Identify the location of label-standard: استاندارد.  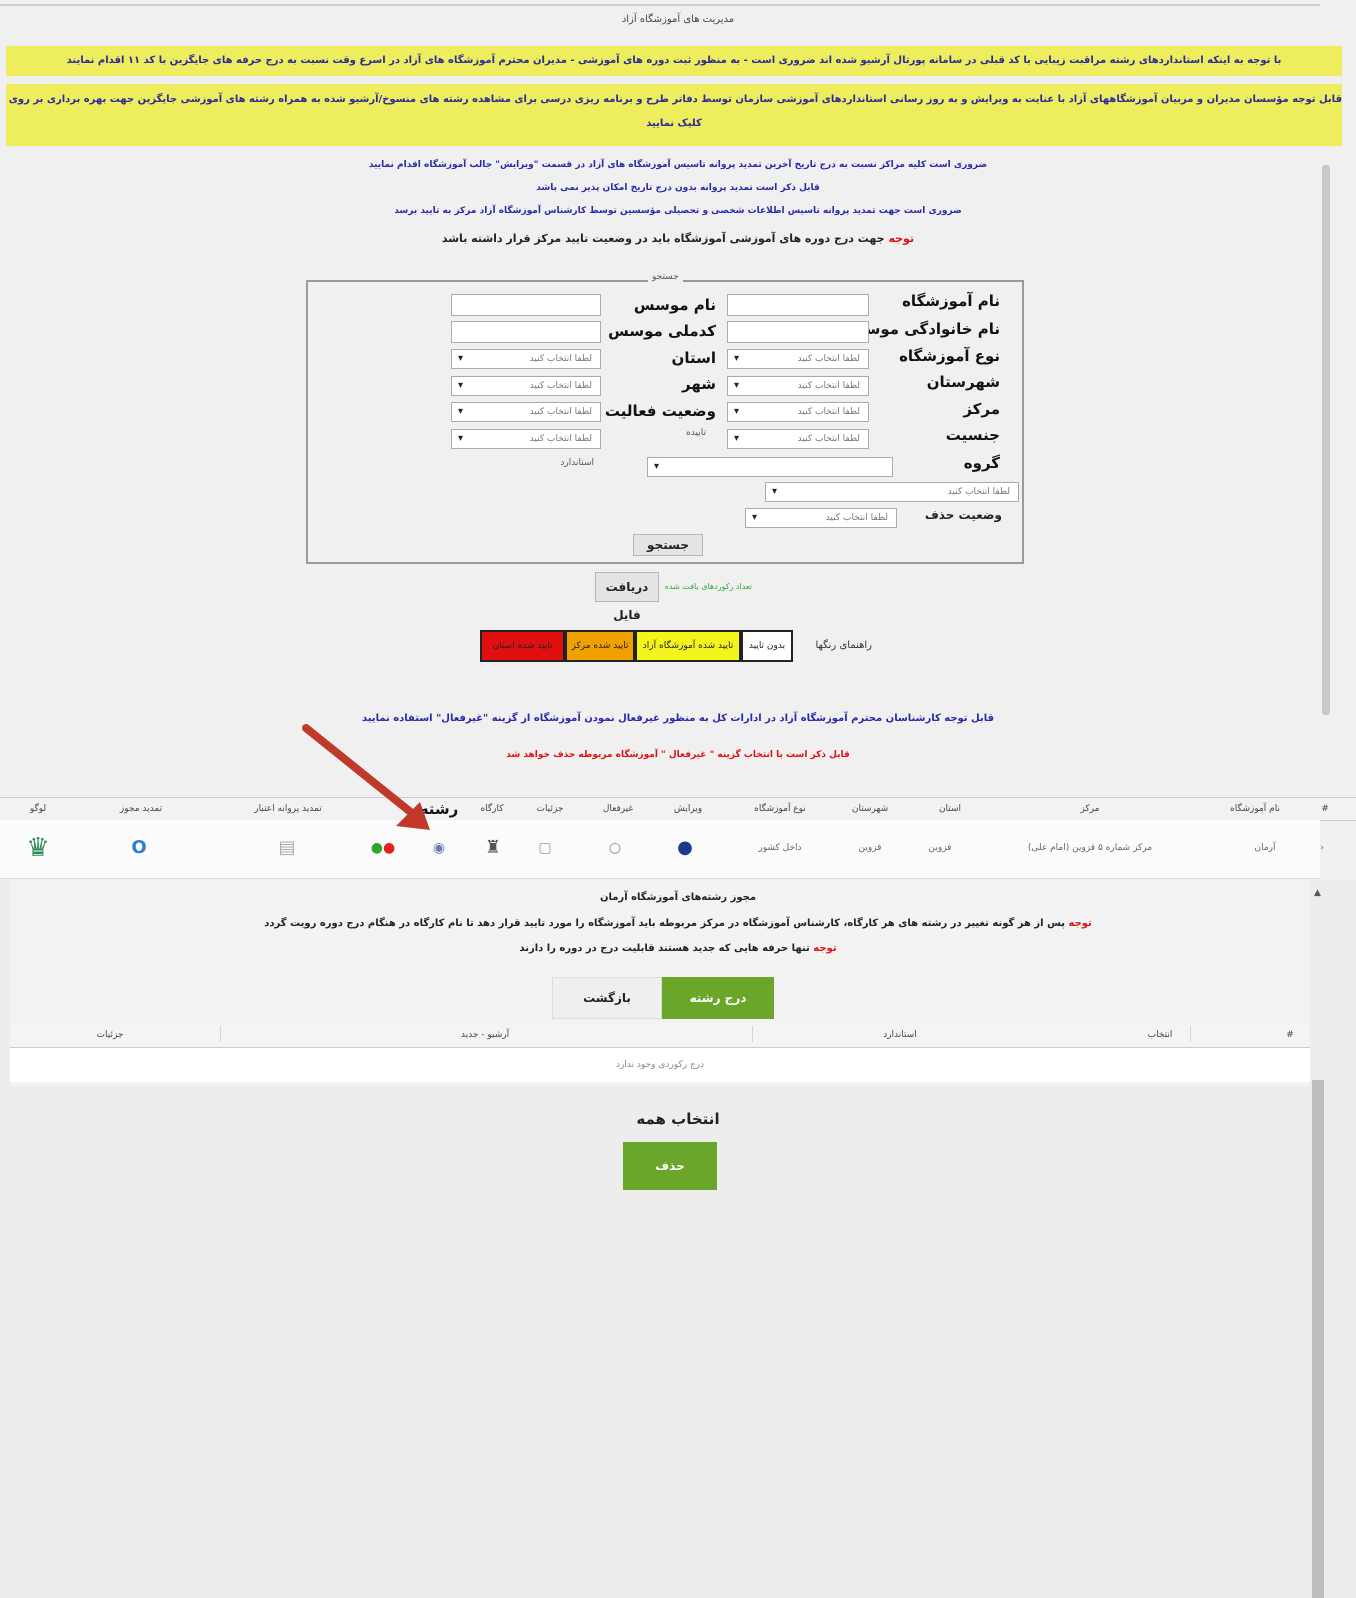
(577, 463).